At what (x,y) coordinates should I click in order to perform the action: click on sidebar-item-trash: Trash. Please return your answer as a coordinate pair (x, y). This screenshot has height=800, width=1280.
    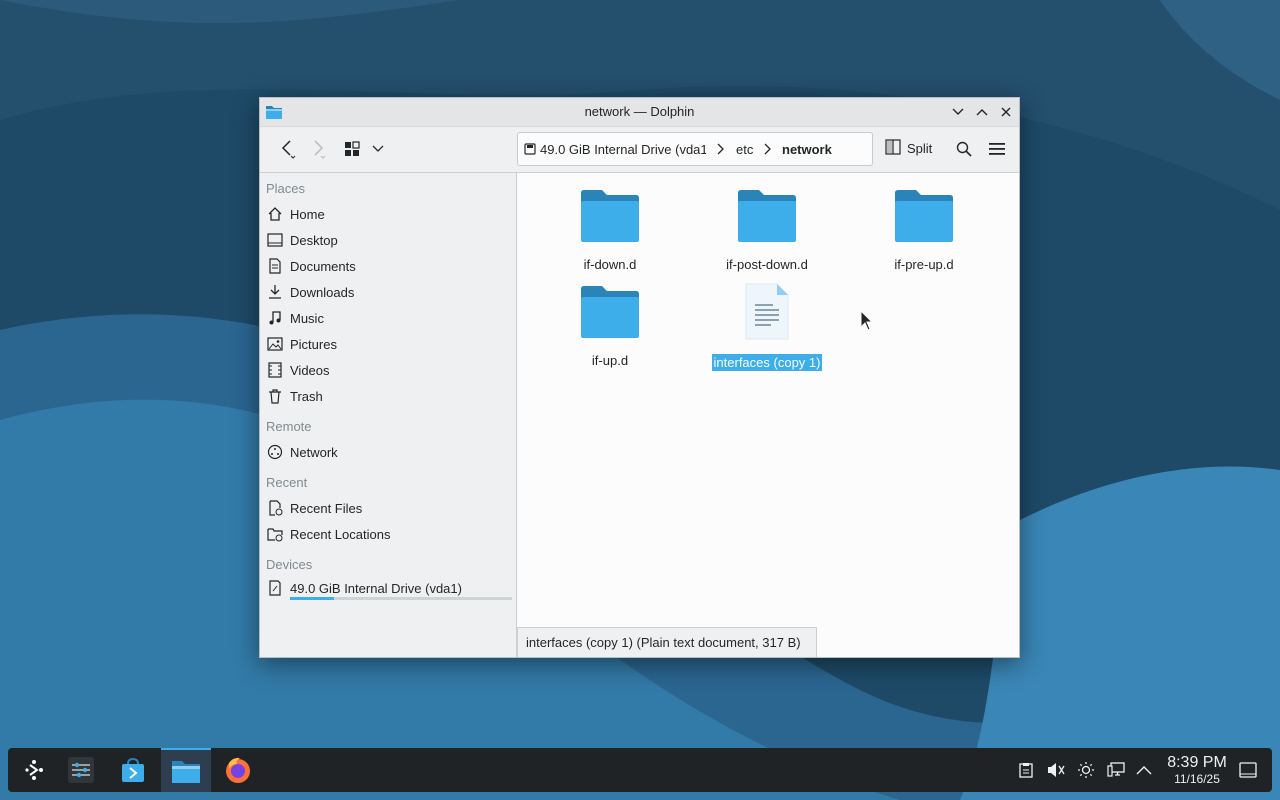
    Looking at the image, I should click on (389, 396).